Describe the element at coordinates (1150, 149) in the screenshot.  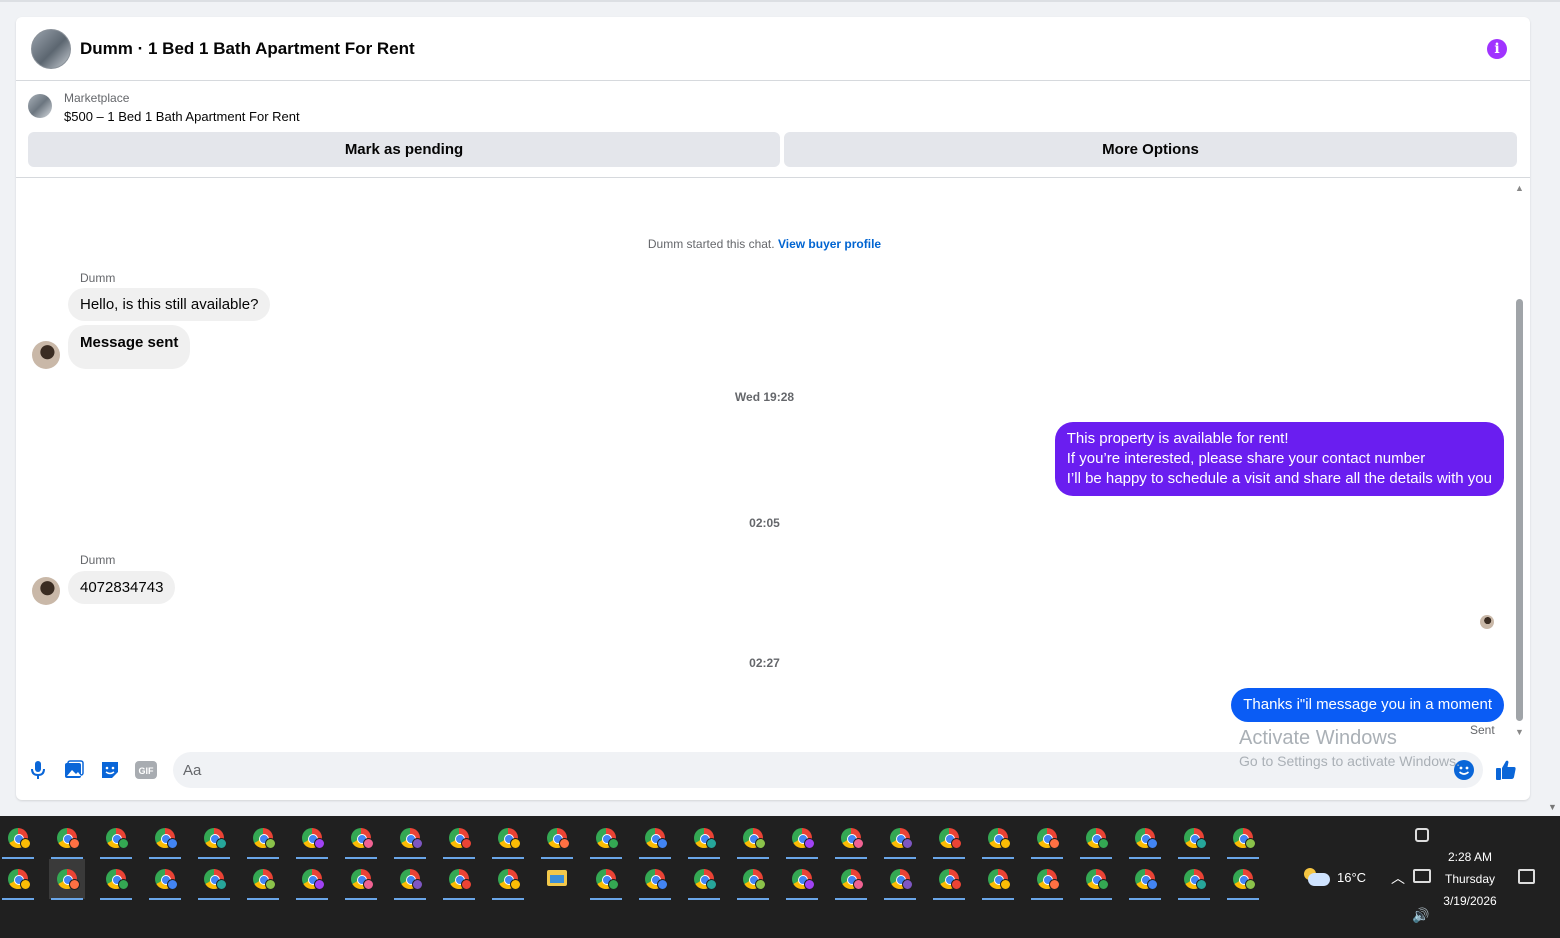
I see `more-options-button: More Options` at that location.